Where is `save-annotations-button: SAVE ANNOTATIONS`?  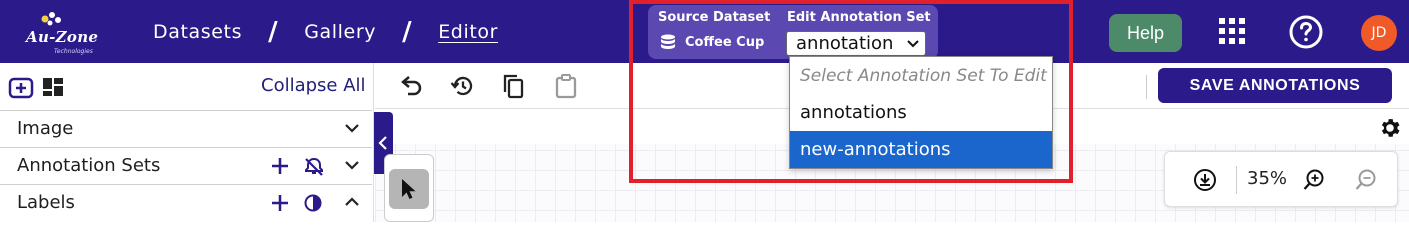
save-annotations-button: SAVE ANNOTATIONS is located at coordinates (1275, 85).